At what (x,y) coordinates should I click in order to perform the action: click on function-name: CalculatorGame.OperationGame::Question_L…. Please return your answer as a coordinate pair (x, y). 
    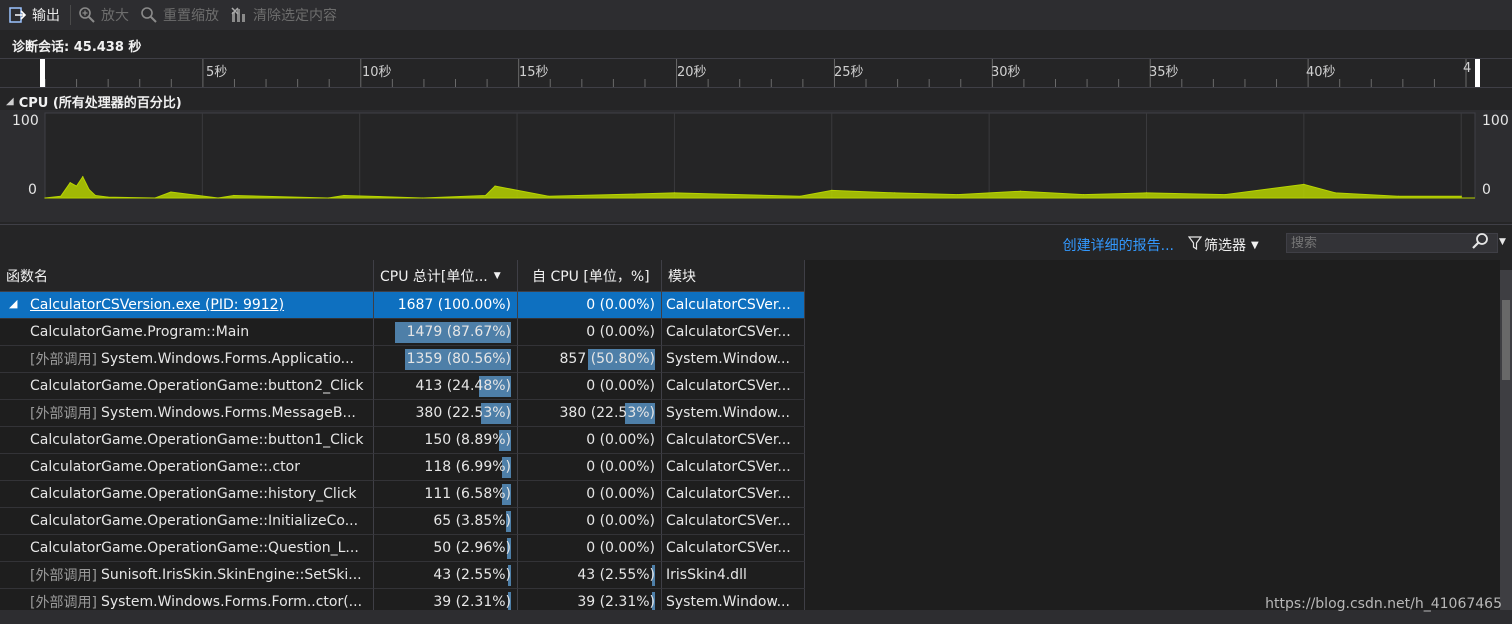
    Looking at the image, I should click on (194, 548).